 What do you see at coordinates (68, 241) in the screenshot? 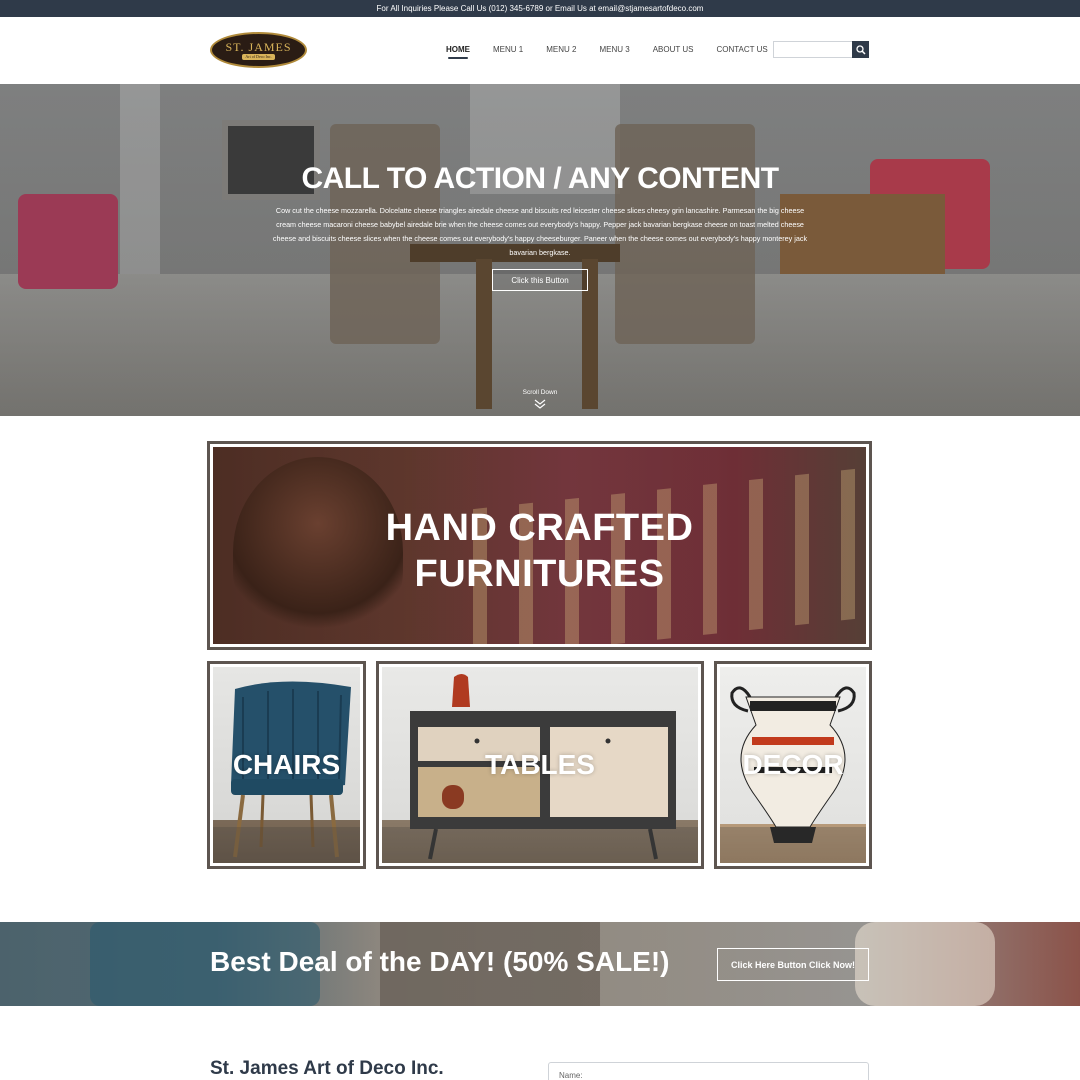
I see `hero-armchair-image` at bounding box center [68, 241].